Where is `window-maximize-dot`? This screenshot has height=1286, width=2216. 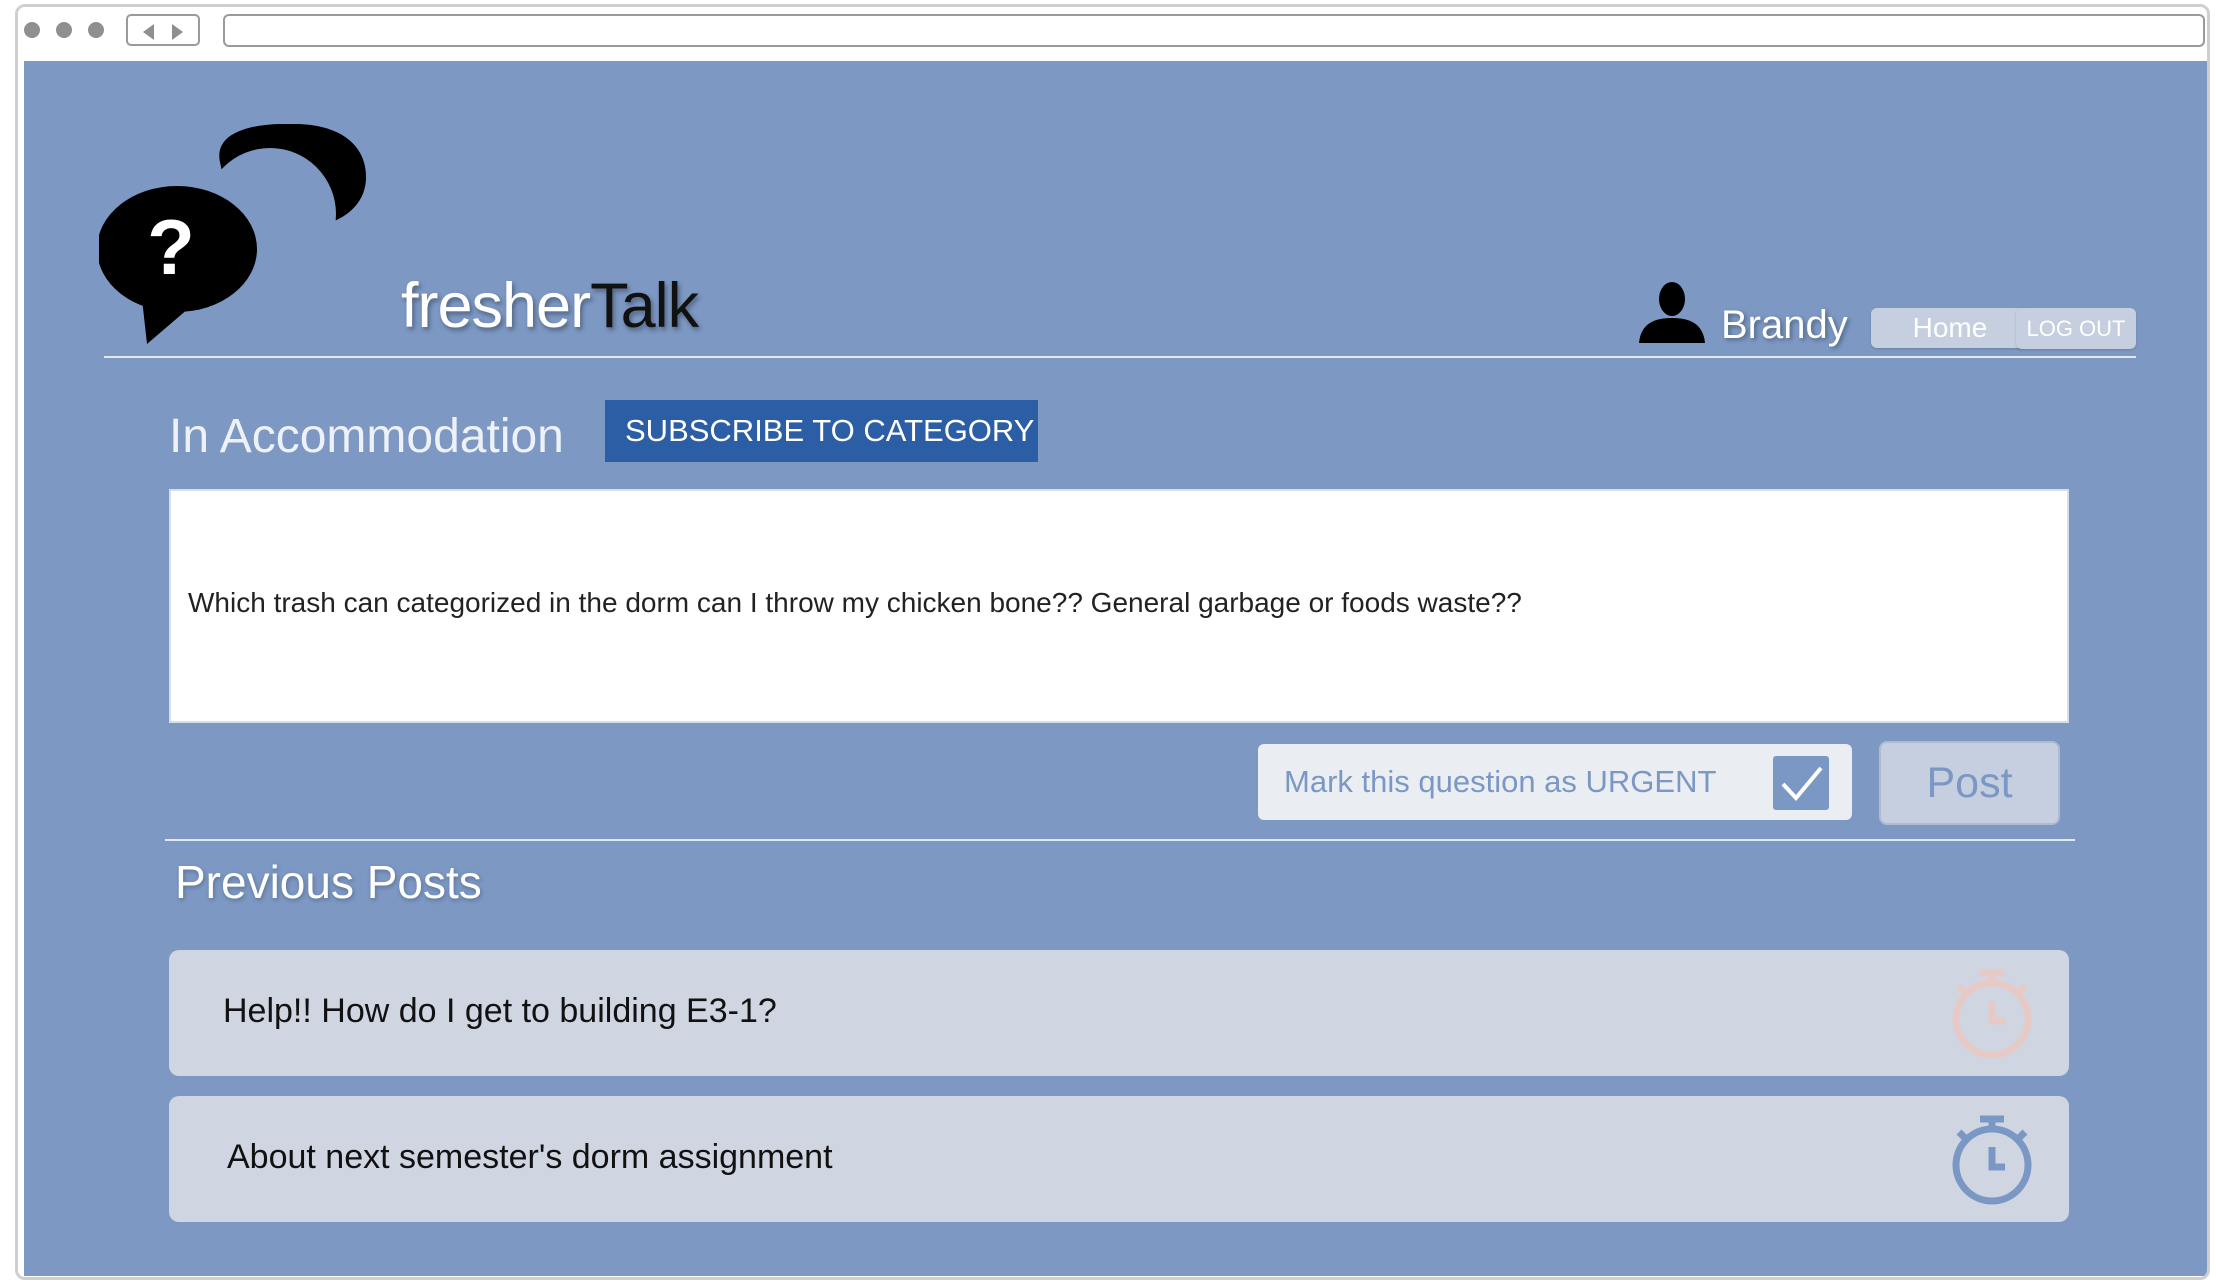 window-maximize-dot is located at coordinates (96, 30).